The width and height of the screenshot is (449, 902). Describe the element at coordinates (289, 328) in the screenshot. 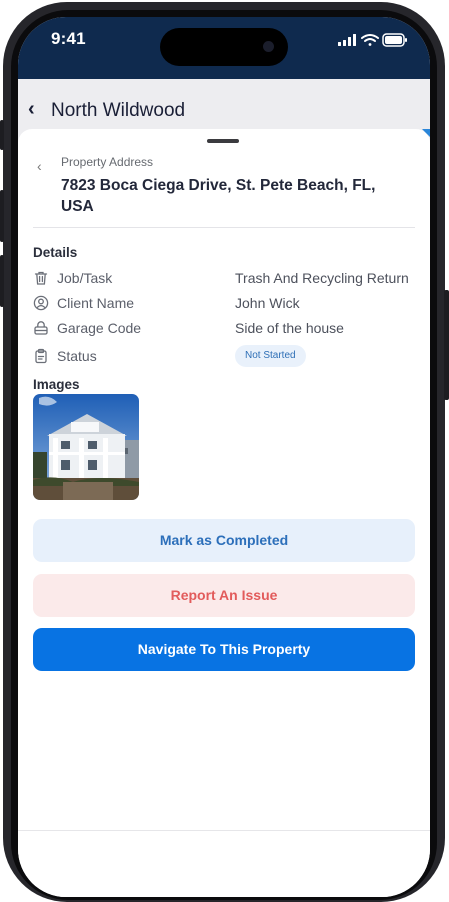

I see `garage-code-value: Side of the house` at that location.